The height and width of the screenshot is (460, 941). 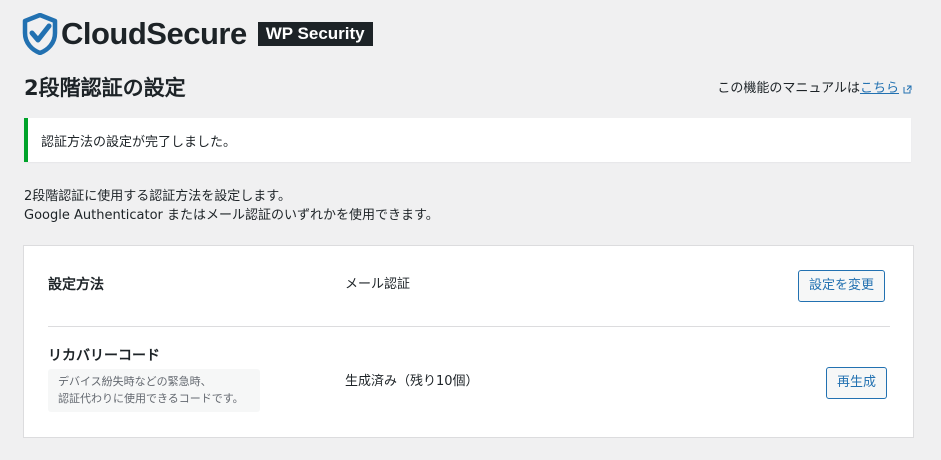 What do you see at coordinates (315, 34) in the screenshot?
I see `product-badge: WP Security` at bounding box center [315, 34].